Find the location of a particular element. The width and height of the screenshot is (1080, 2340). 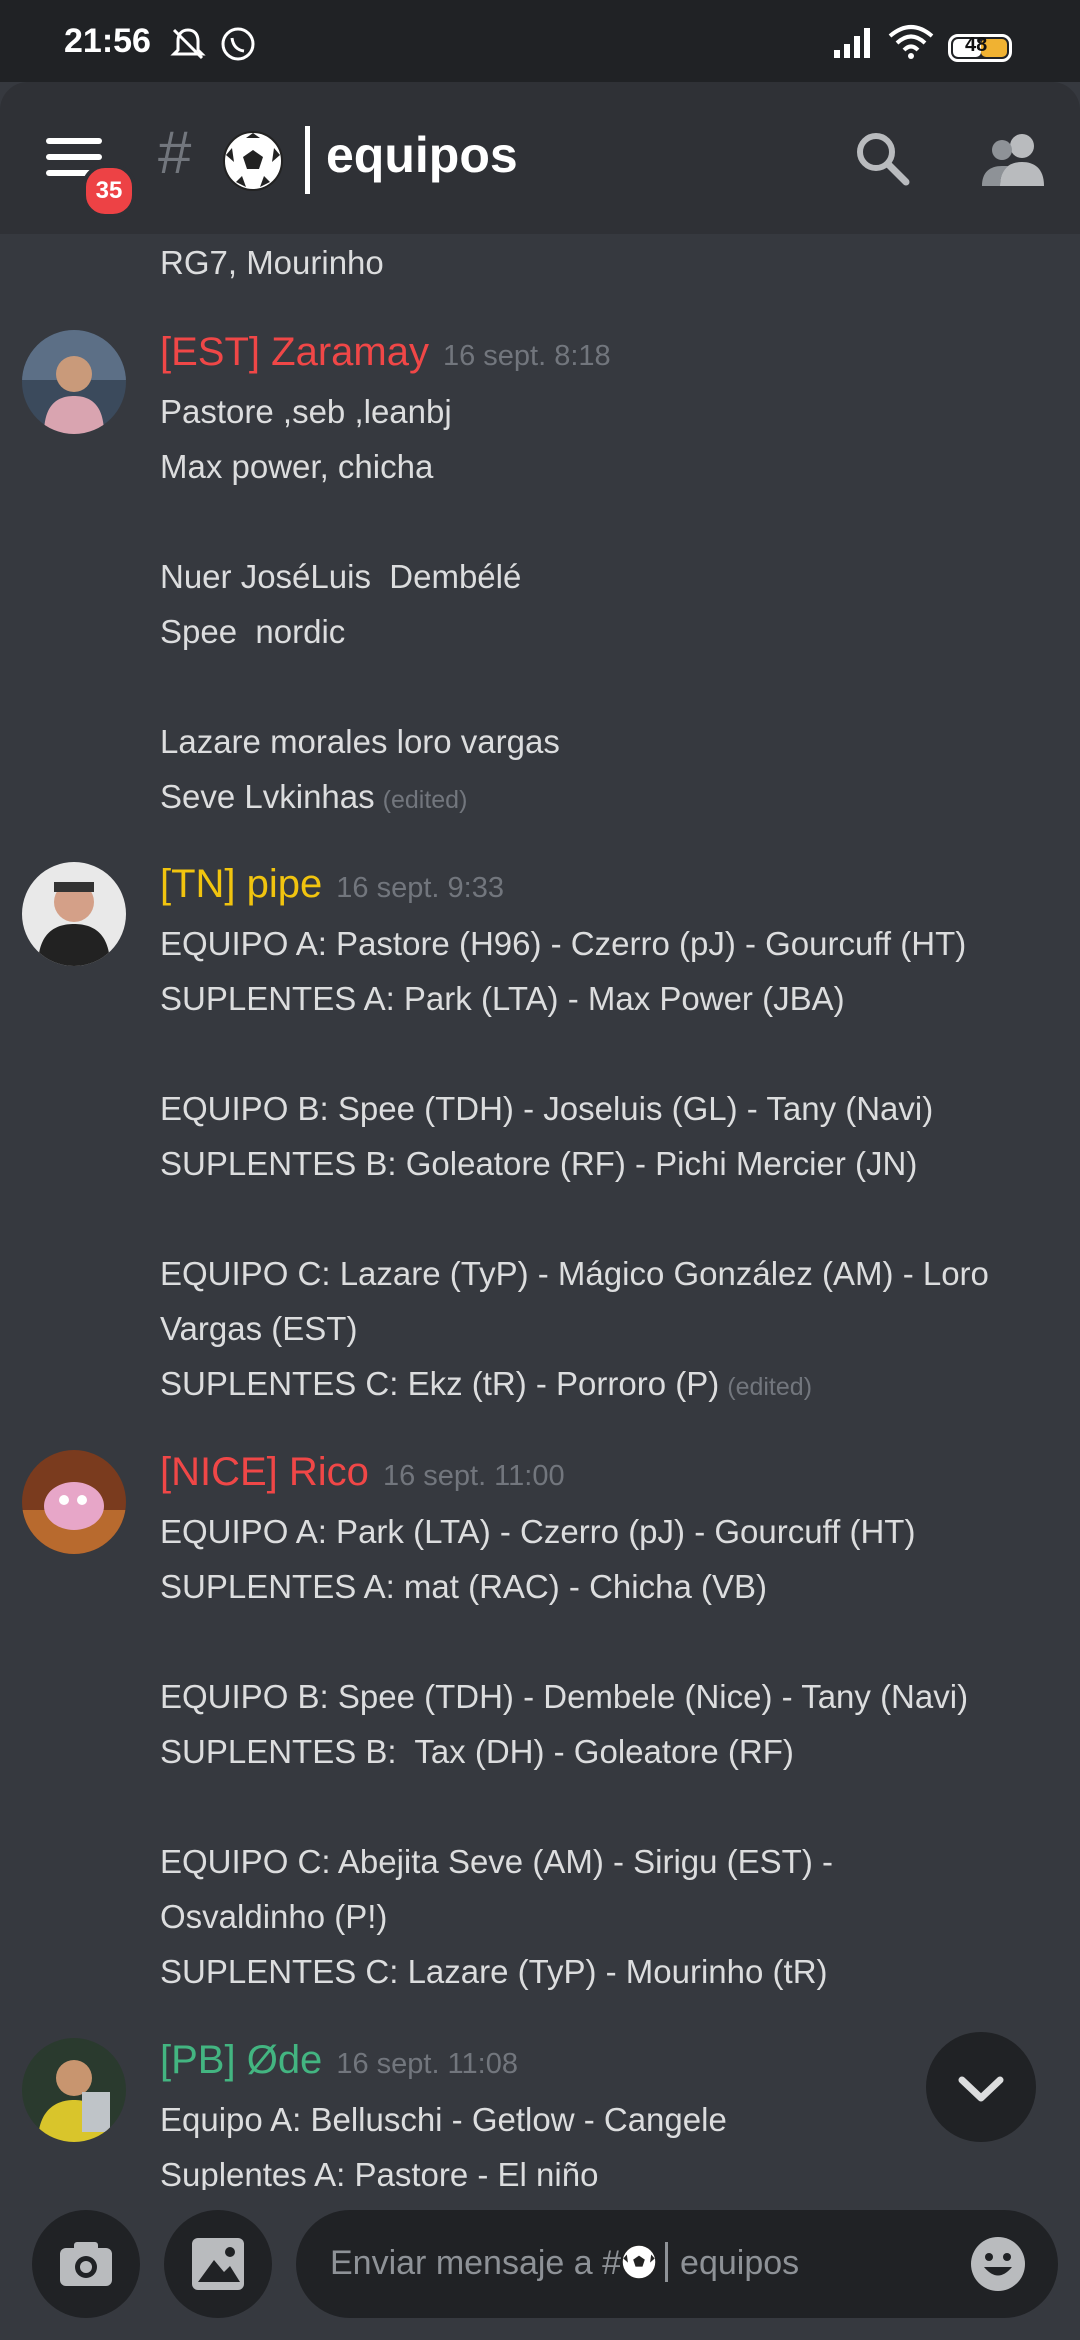

message-text: SUPLENTES C: Ekz (tR) - Porroro (P) is located at coordinates (440, 1383).